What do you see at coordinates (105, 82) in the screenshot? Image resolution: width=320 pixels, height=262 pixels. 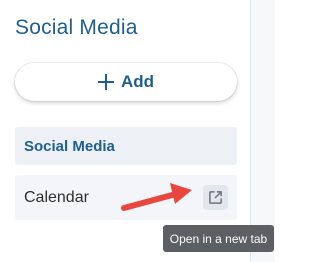 I see `plus-icon` at bounding box center [105, 82].